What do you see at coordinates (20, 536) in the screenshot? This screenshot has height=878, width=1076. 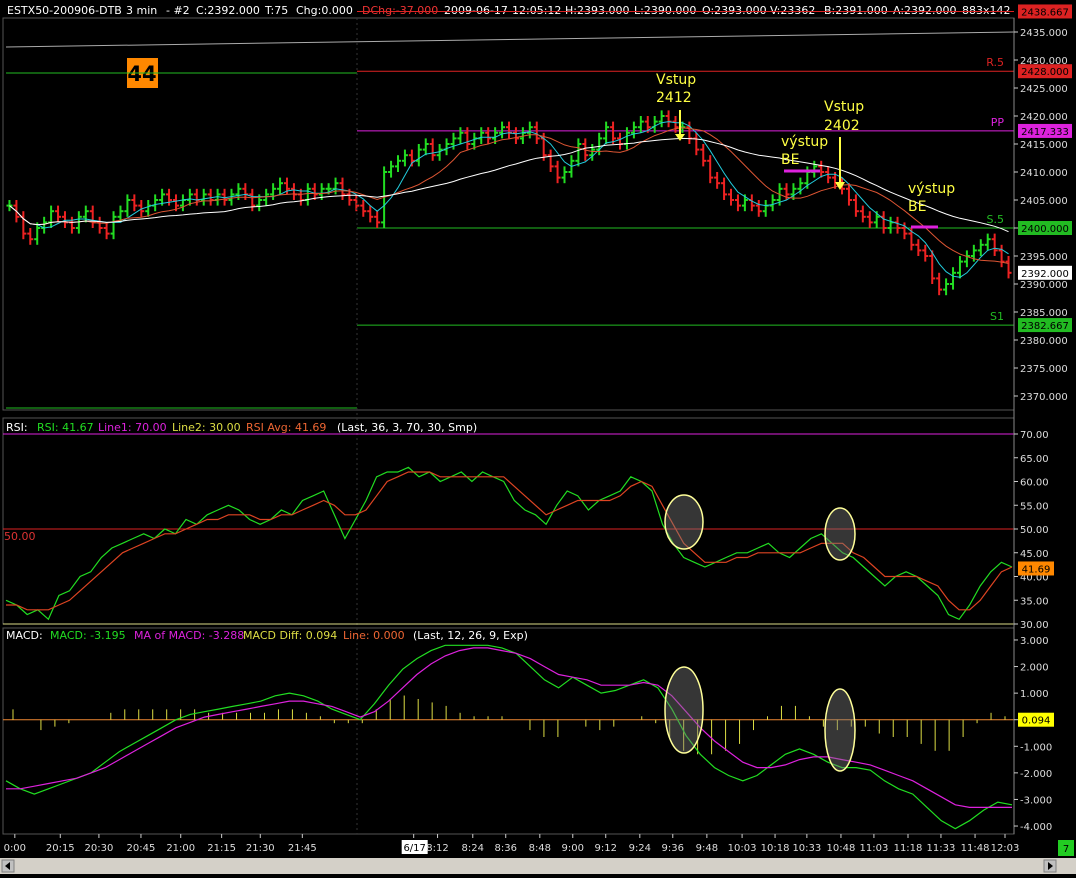 I see `rsi-level-50: 50.00` at bounding box center [20, 536].